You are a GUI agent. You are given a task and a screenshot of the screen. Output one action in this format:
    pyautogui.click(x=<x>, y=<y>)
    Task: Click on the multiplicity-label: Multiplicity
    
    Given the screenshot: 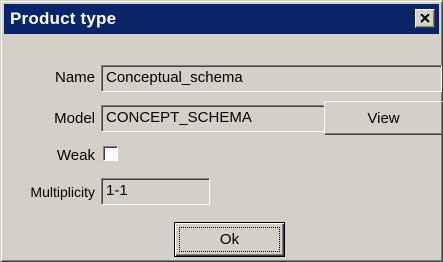 What is the action you would take?
    pyautogui.click(x=62, y=192)
    